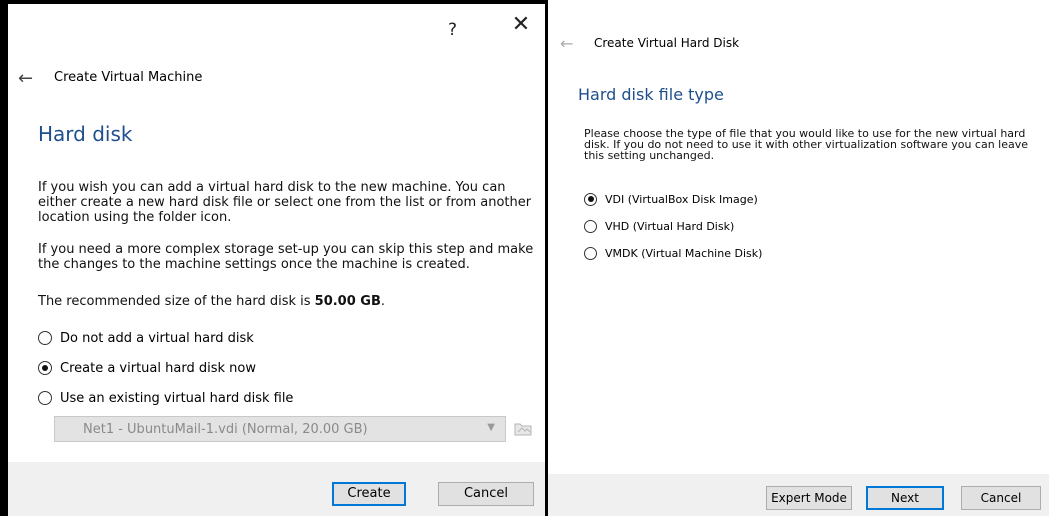  I want to click on button-bar: Expert Mode Next Cancel, so click(798, 495).